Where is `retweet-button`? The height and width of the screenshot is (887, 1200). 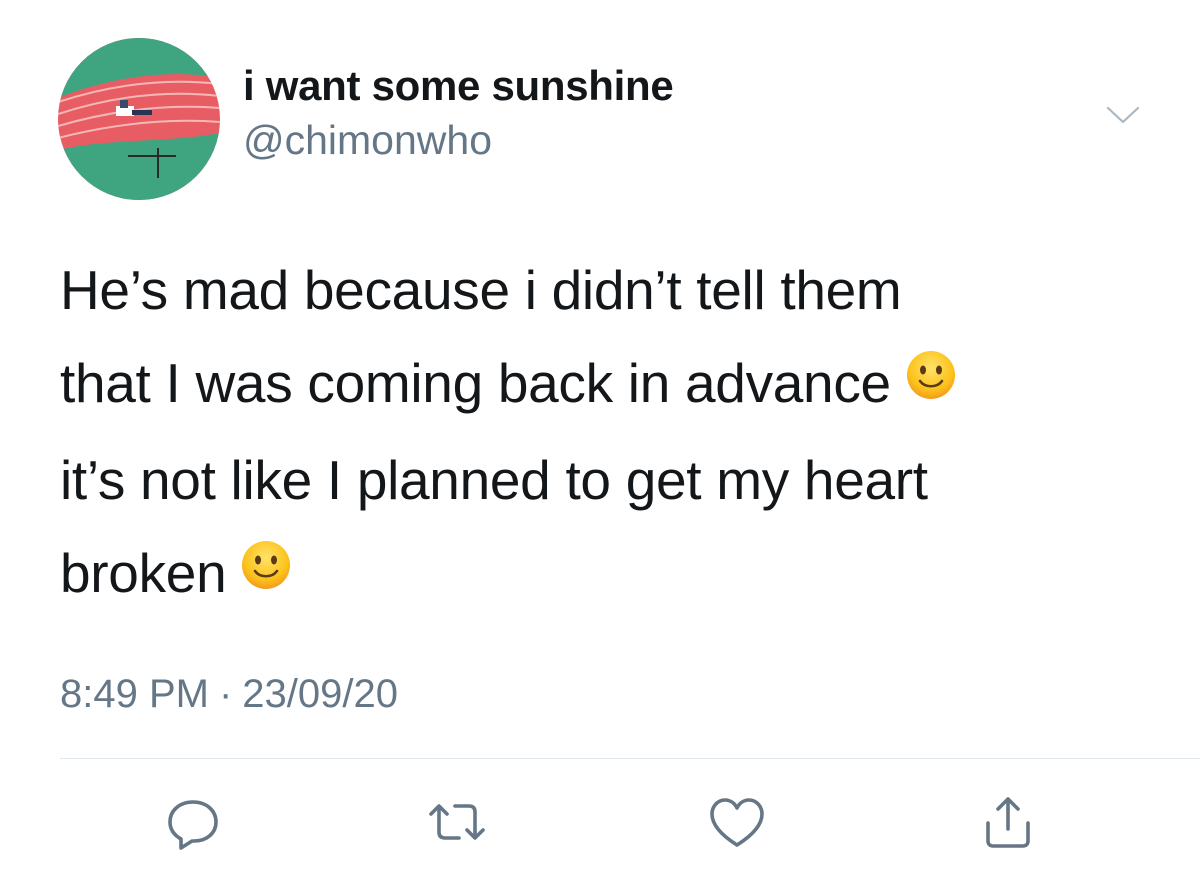 retweet-button is located at coordinates (457, 822).